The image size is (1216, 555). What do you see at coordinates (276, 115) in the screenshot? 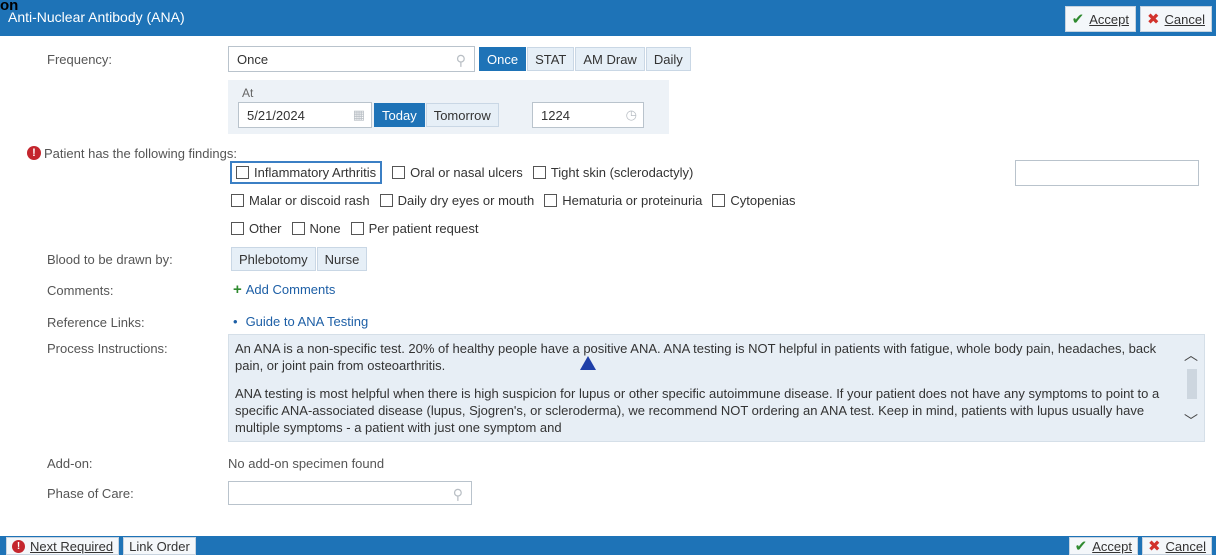
I see `date-value: 5/21/2024` at bounding box center [276, 115].